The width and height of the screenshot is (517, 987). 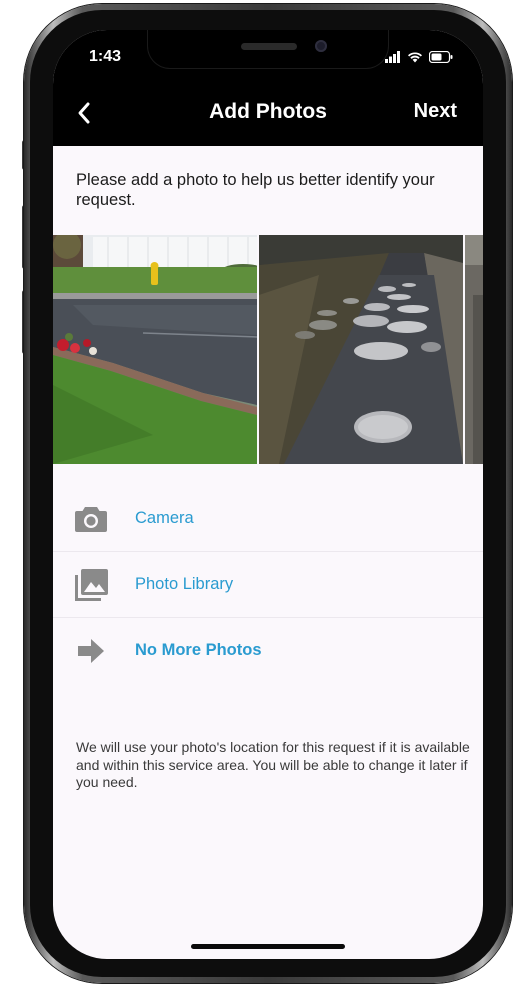 What do you see at coordinates (184, 584) in the screenshot?
I see `option-label: Photo Library` at bounding box center [184, 584].